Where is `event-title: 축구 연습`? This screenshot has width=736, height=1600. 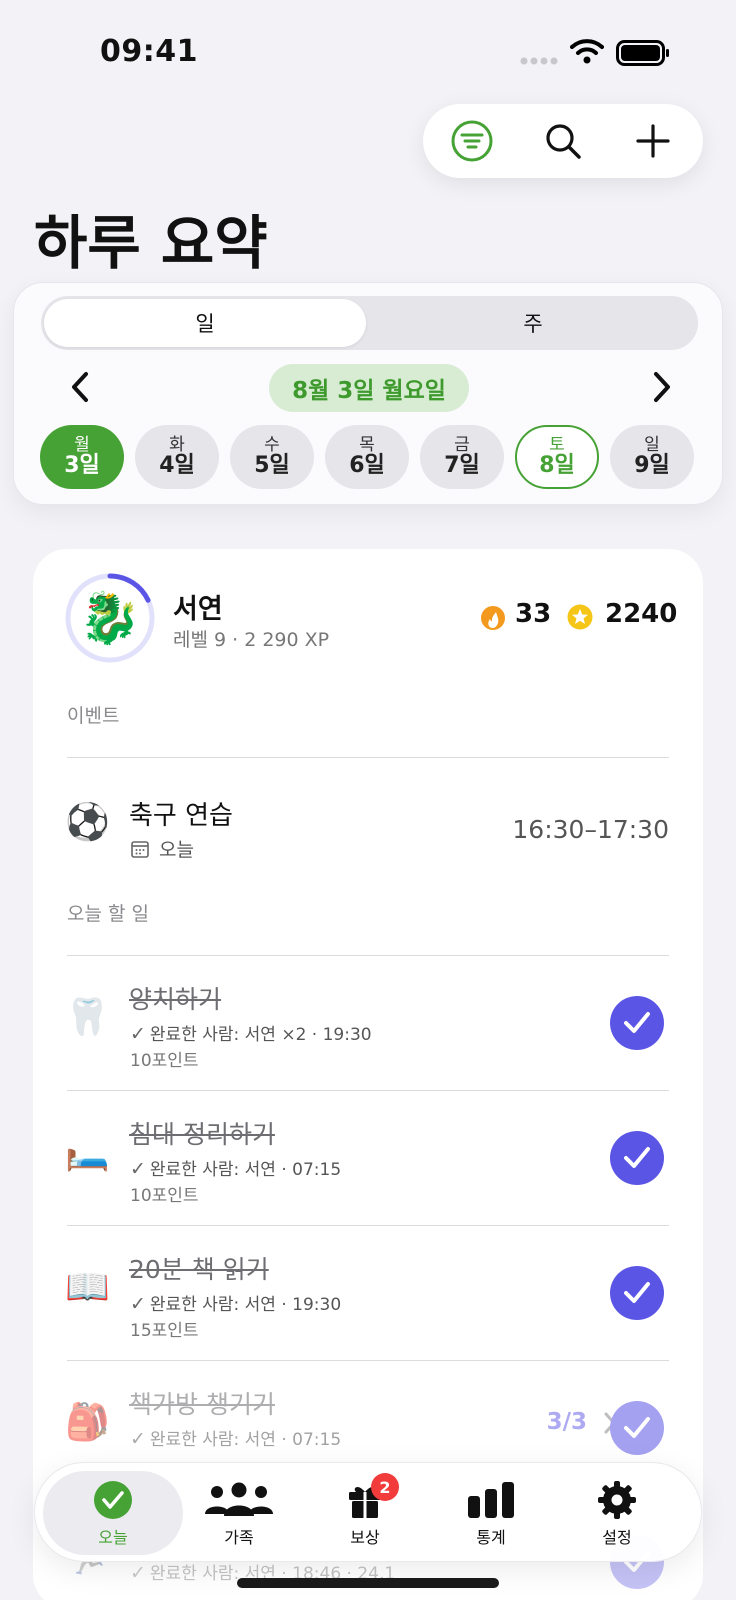 event-title: 축구 연습 is located at coordinates (181, 816).